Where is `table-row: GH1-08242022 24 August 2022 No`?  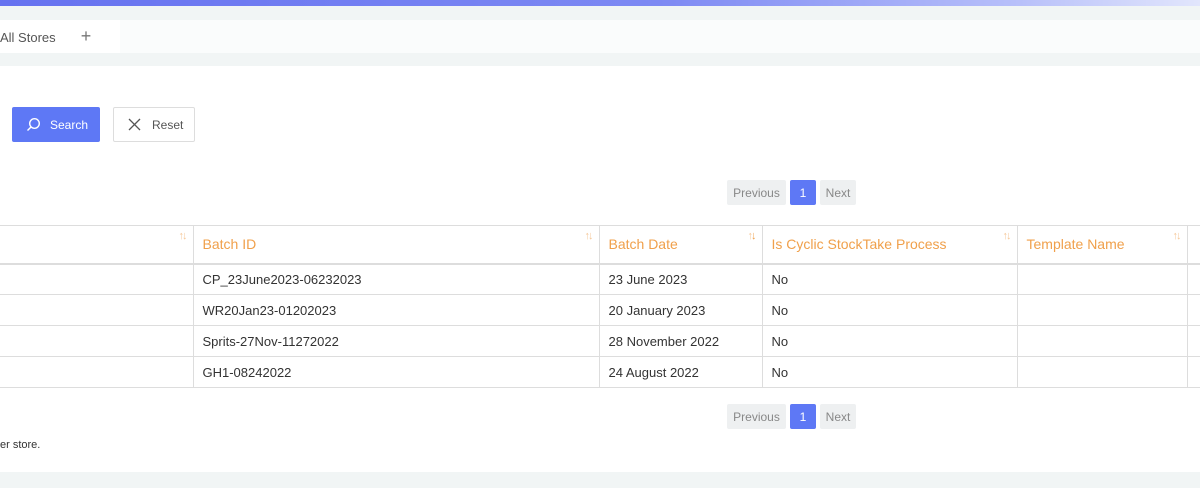
table-row: GH1-08242022 24 August 2022 No is located at coordinates (600, 372).